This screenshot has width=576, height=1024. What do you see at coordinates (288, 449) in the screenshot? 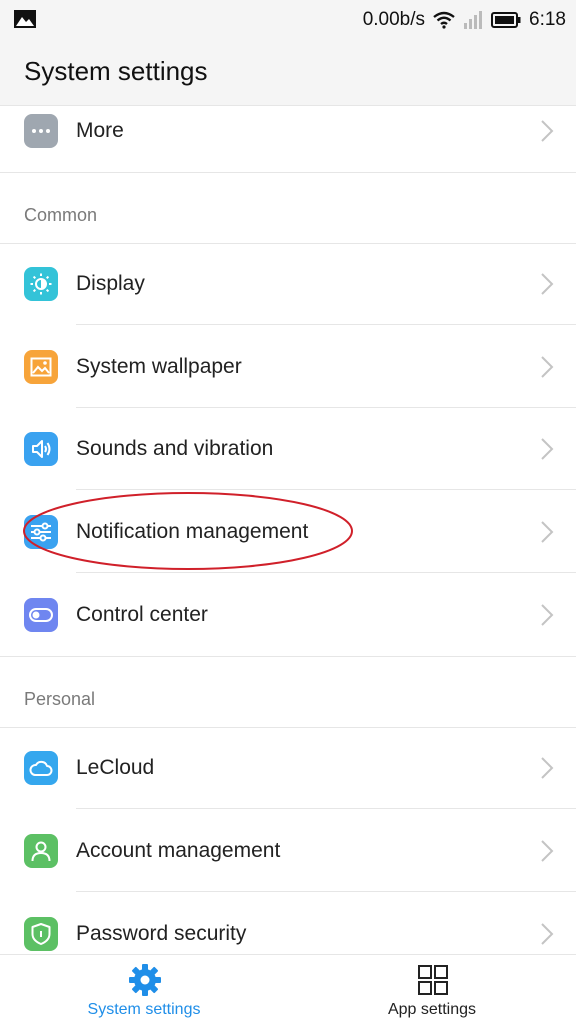
I see `settings-item-sounds: Sounds and vibration` at bounding box center [288, 449].